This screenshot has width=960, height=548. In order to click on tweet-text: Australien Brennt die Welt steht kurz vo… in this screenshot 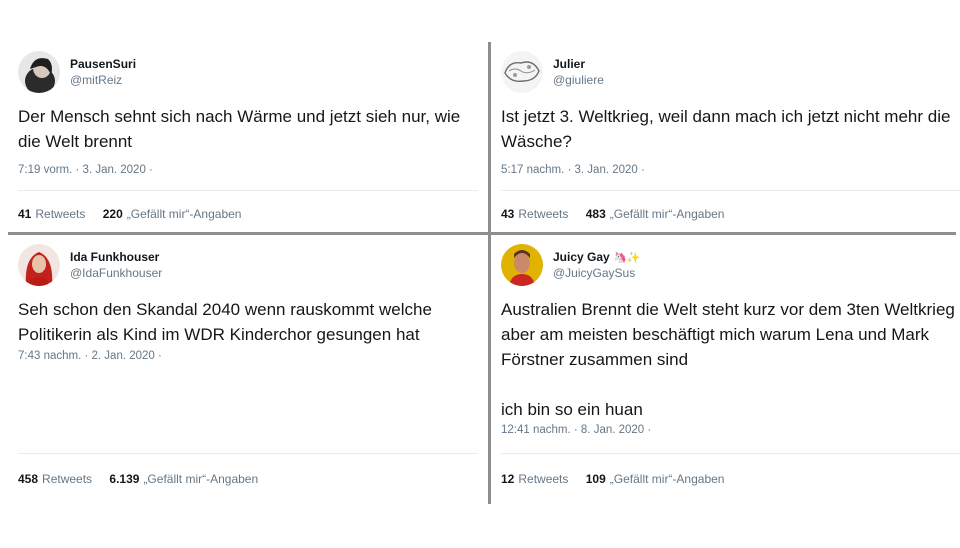, I will do `click(728, 359)`.